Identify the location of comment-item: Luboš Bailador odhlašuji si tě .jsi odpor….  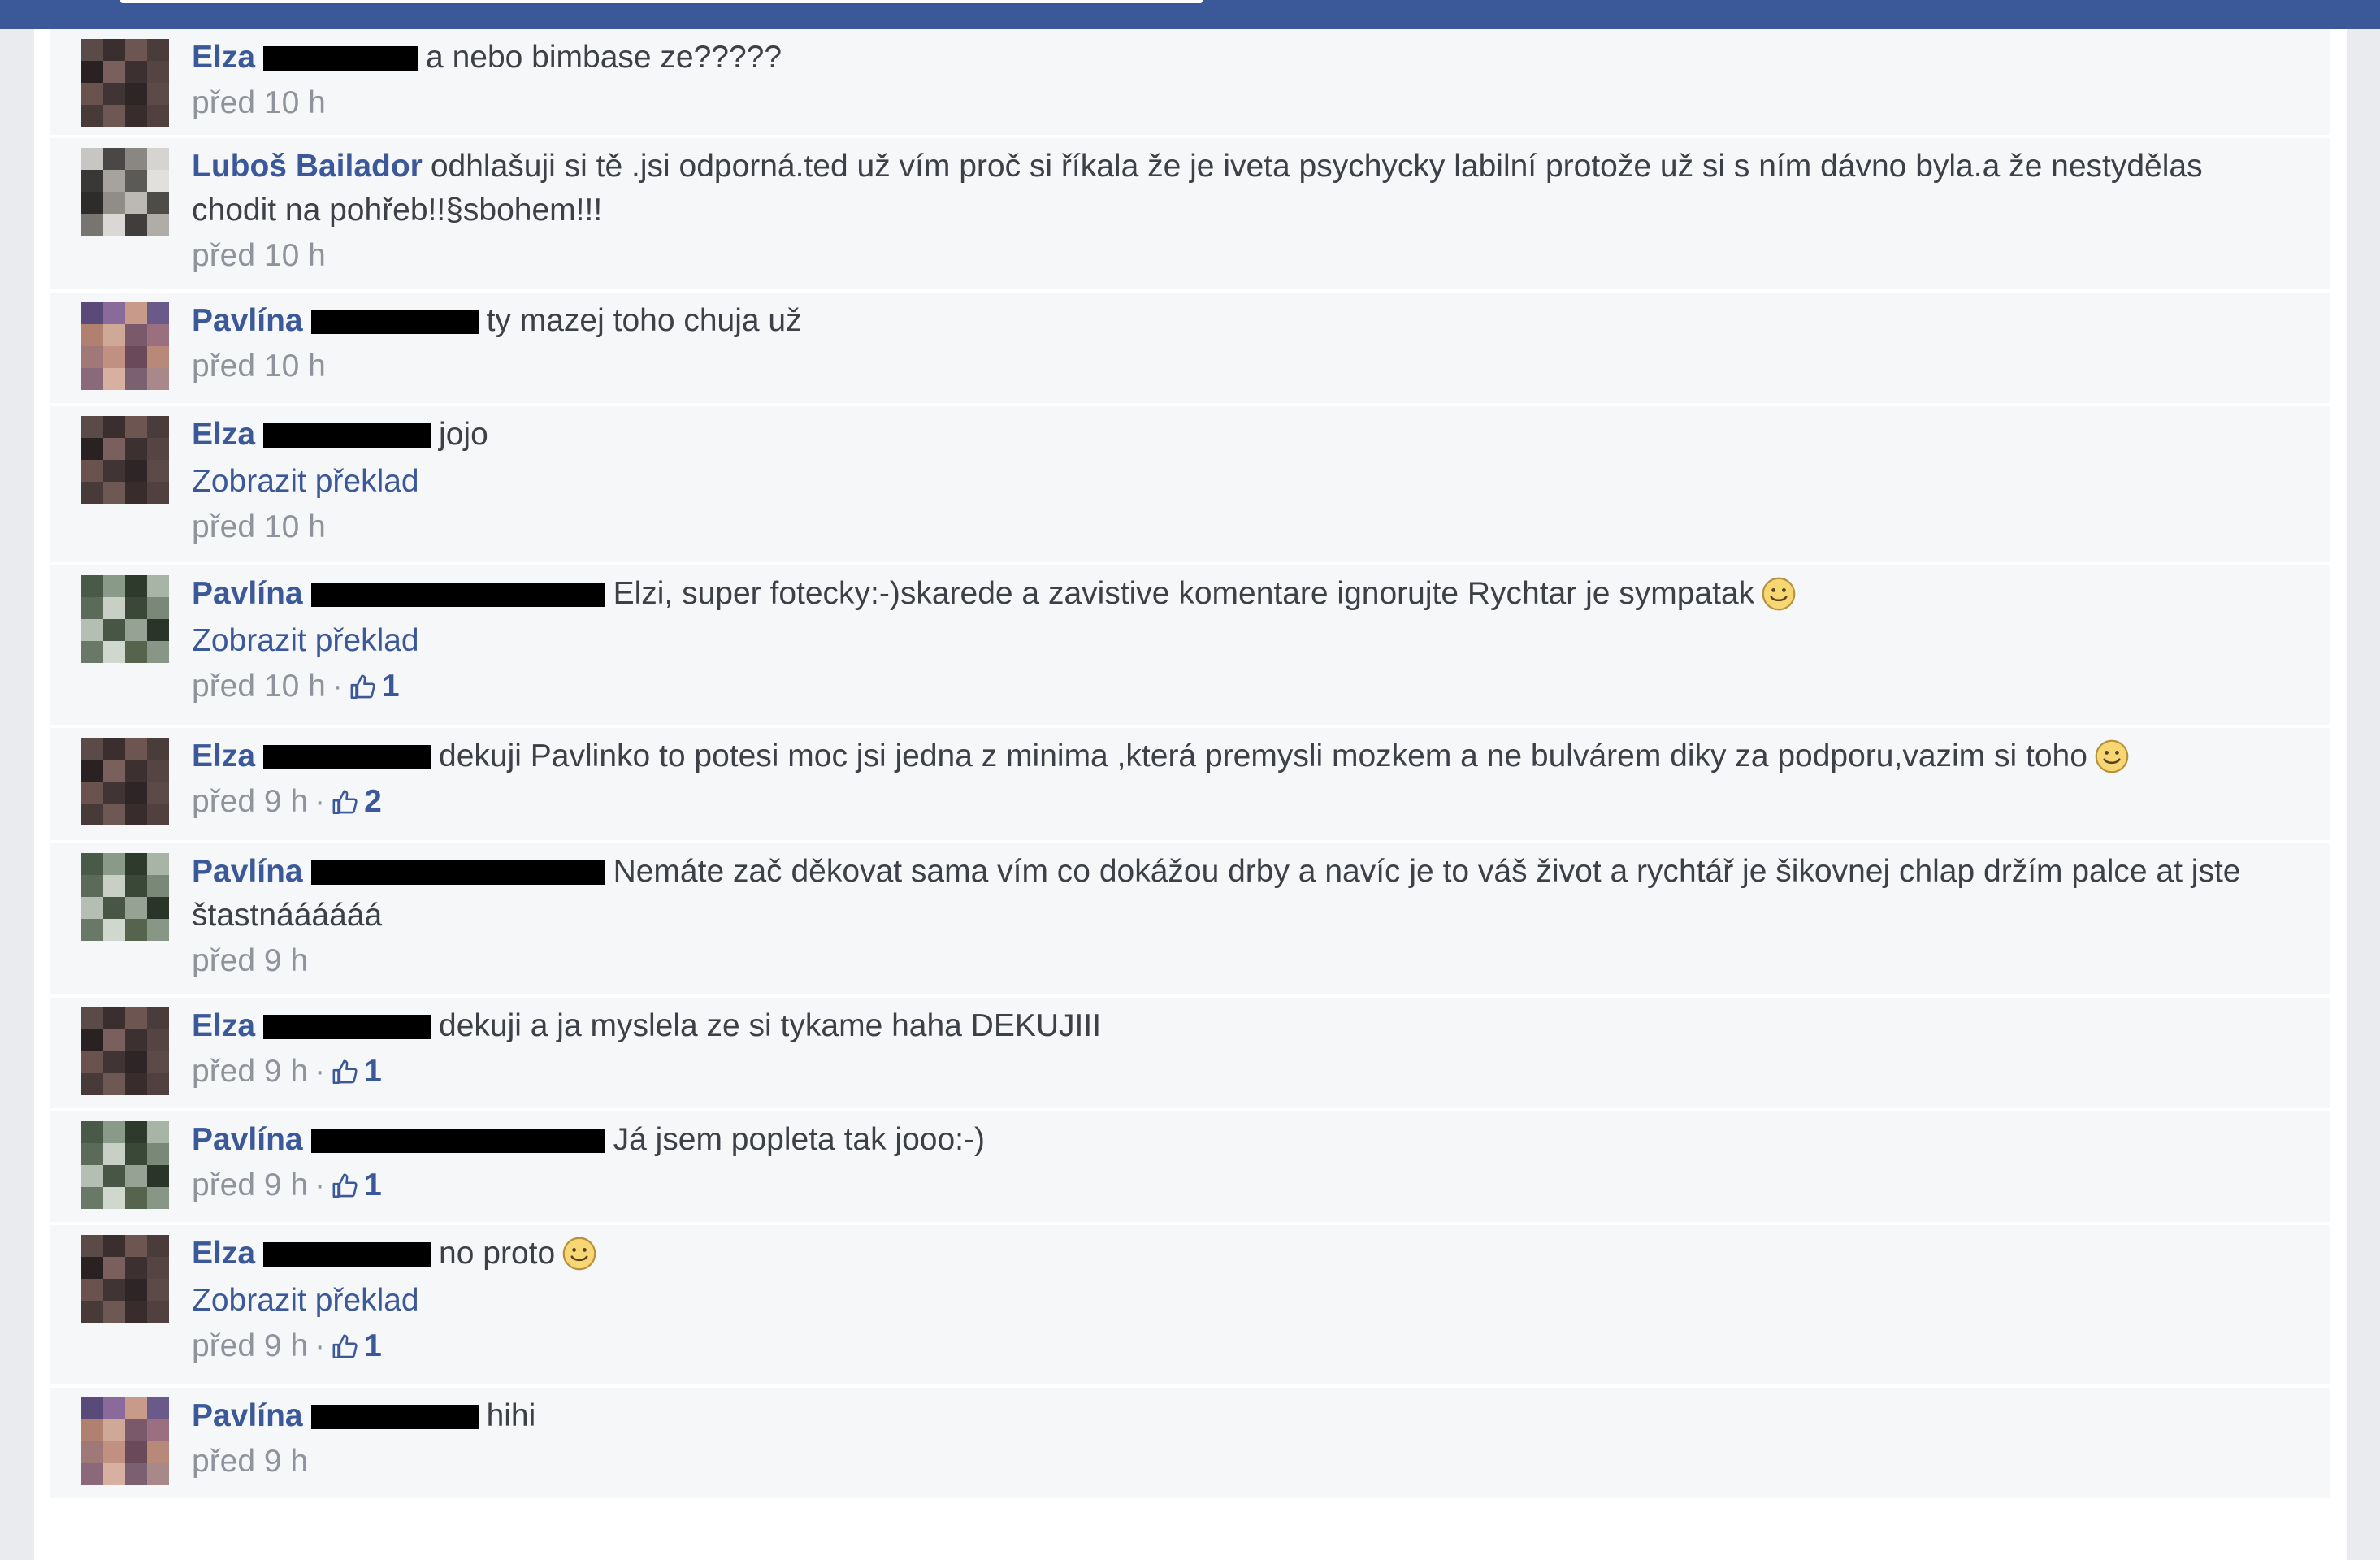
(1190, 215).